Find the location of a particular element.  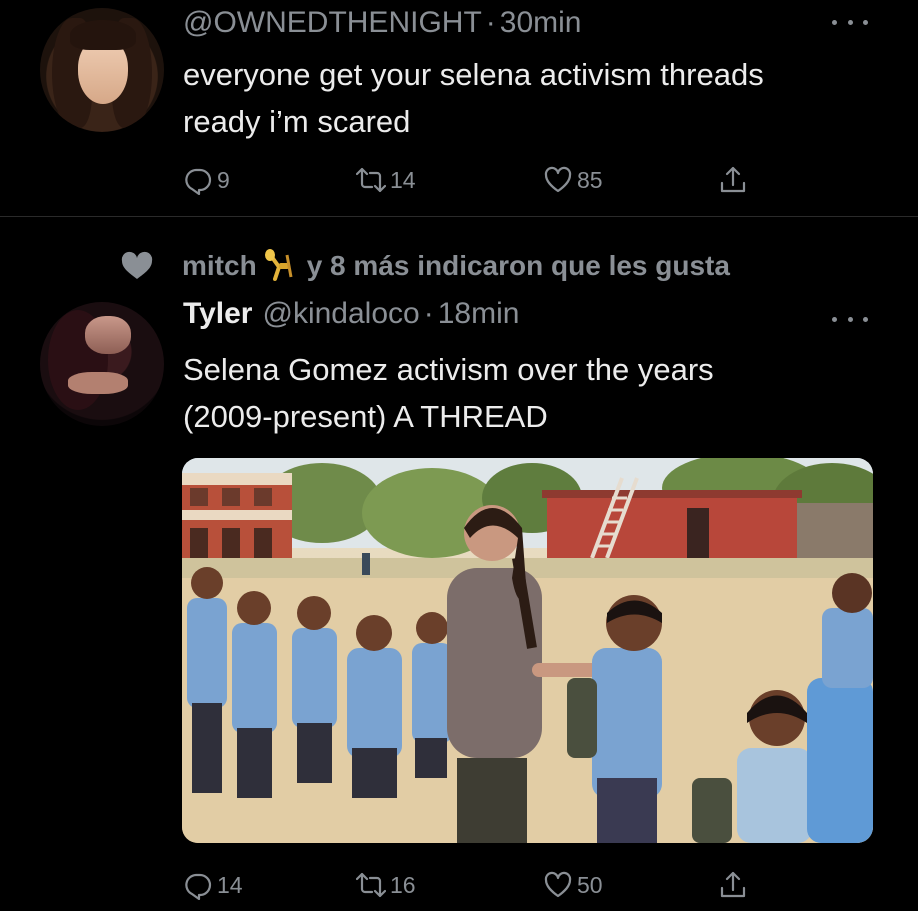

user-handle: @OWNEDTHENIGHT is located at coordinates (332, 22).